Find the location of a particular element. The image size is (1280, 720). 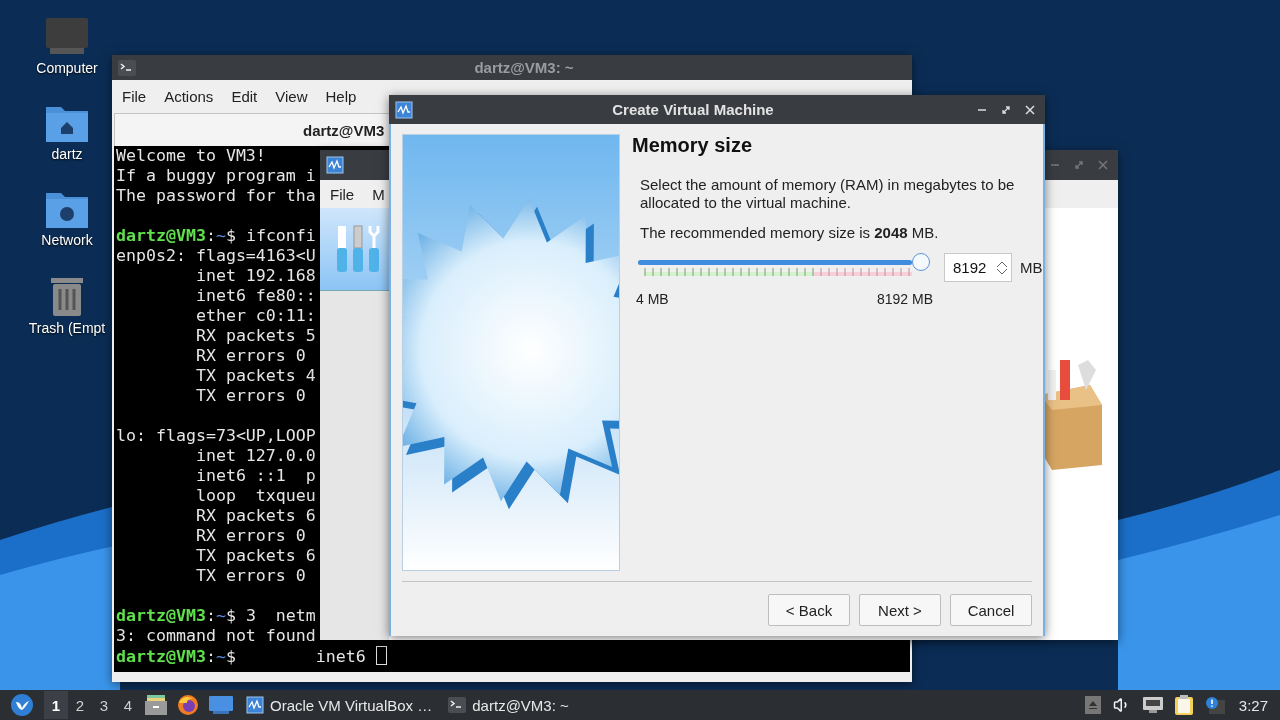

bird-logo-icon is located at coordinates (22, 705).